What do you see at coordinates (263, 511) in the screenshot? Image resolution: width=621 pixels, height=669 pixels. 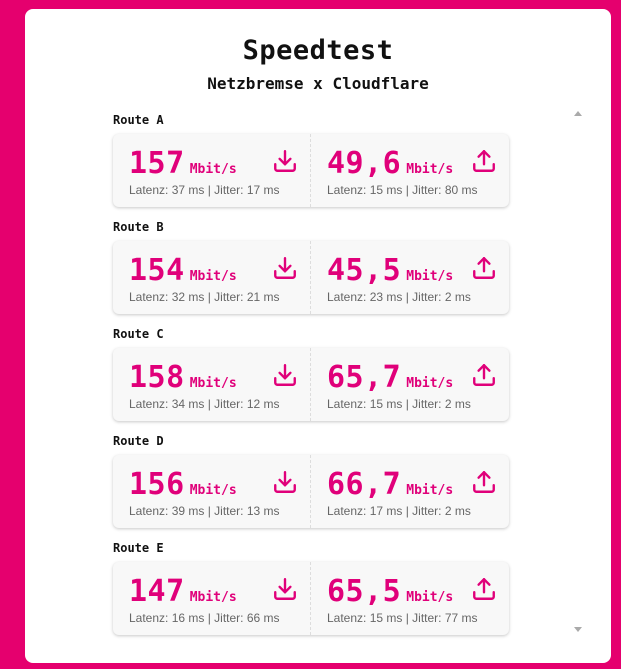 I see `download-jitter: 13 ms` at bounding box center [263, 511].